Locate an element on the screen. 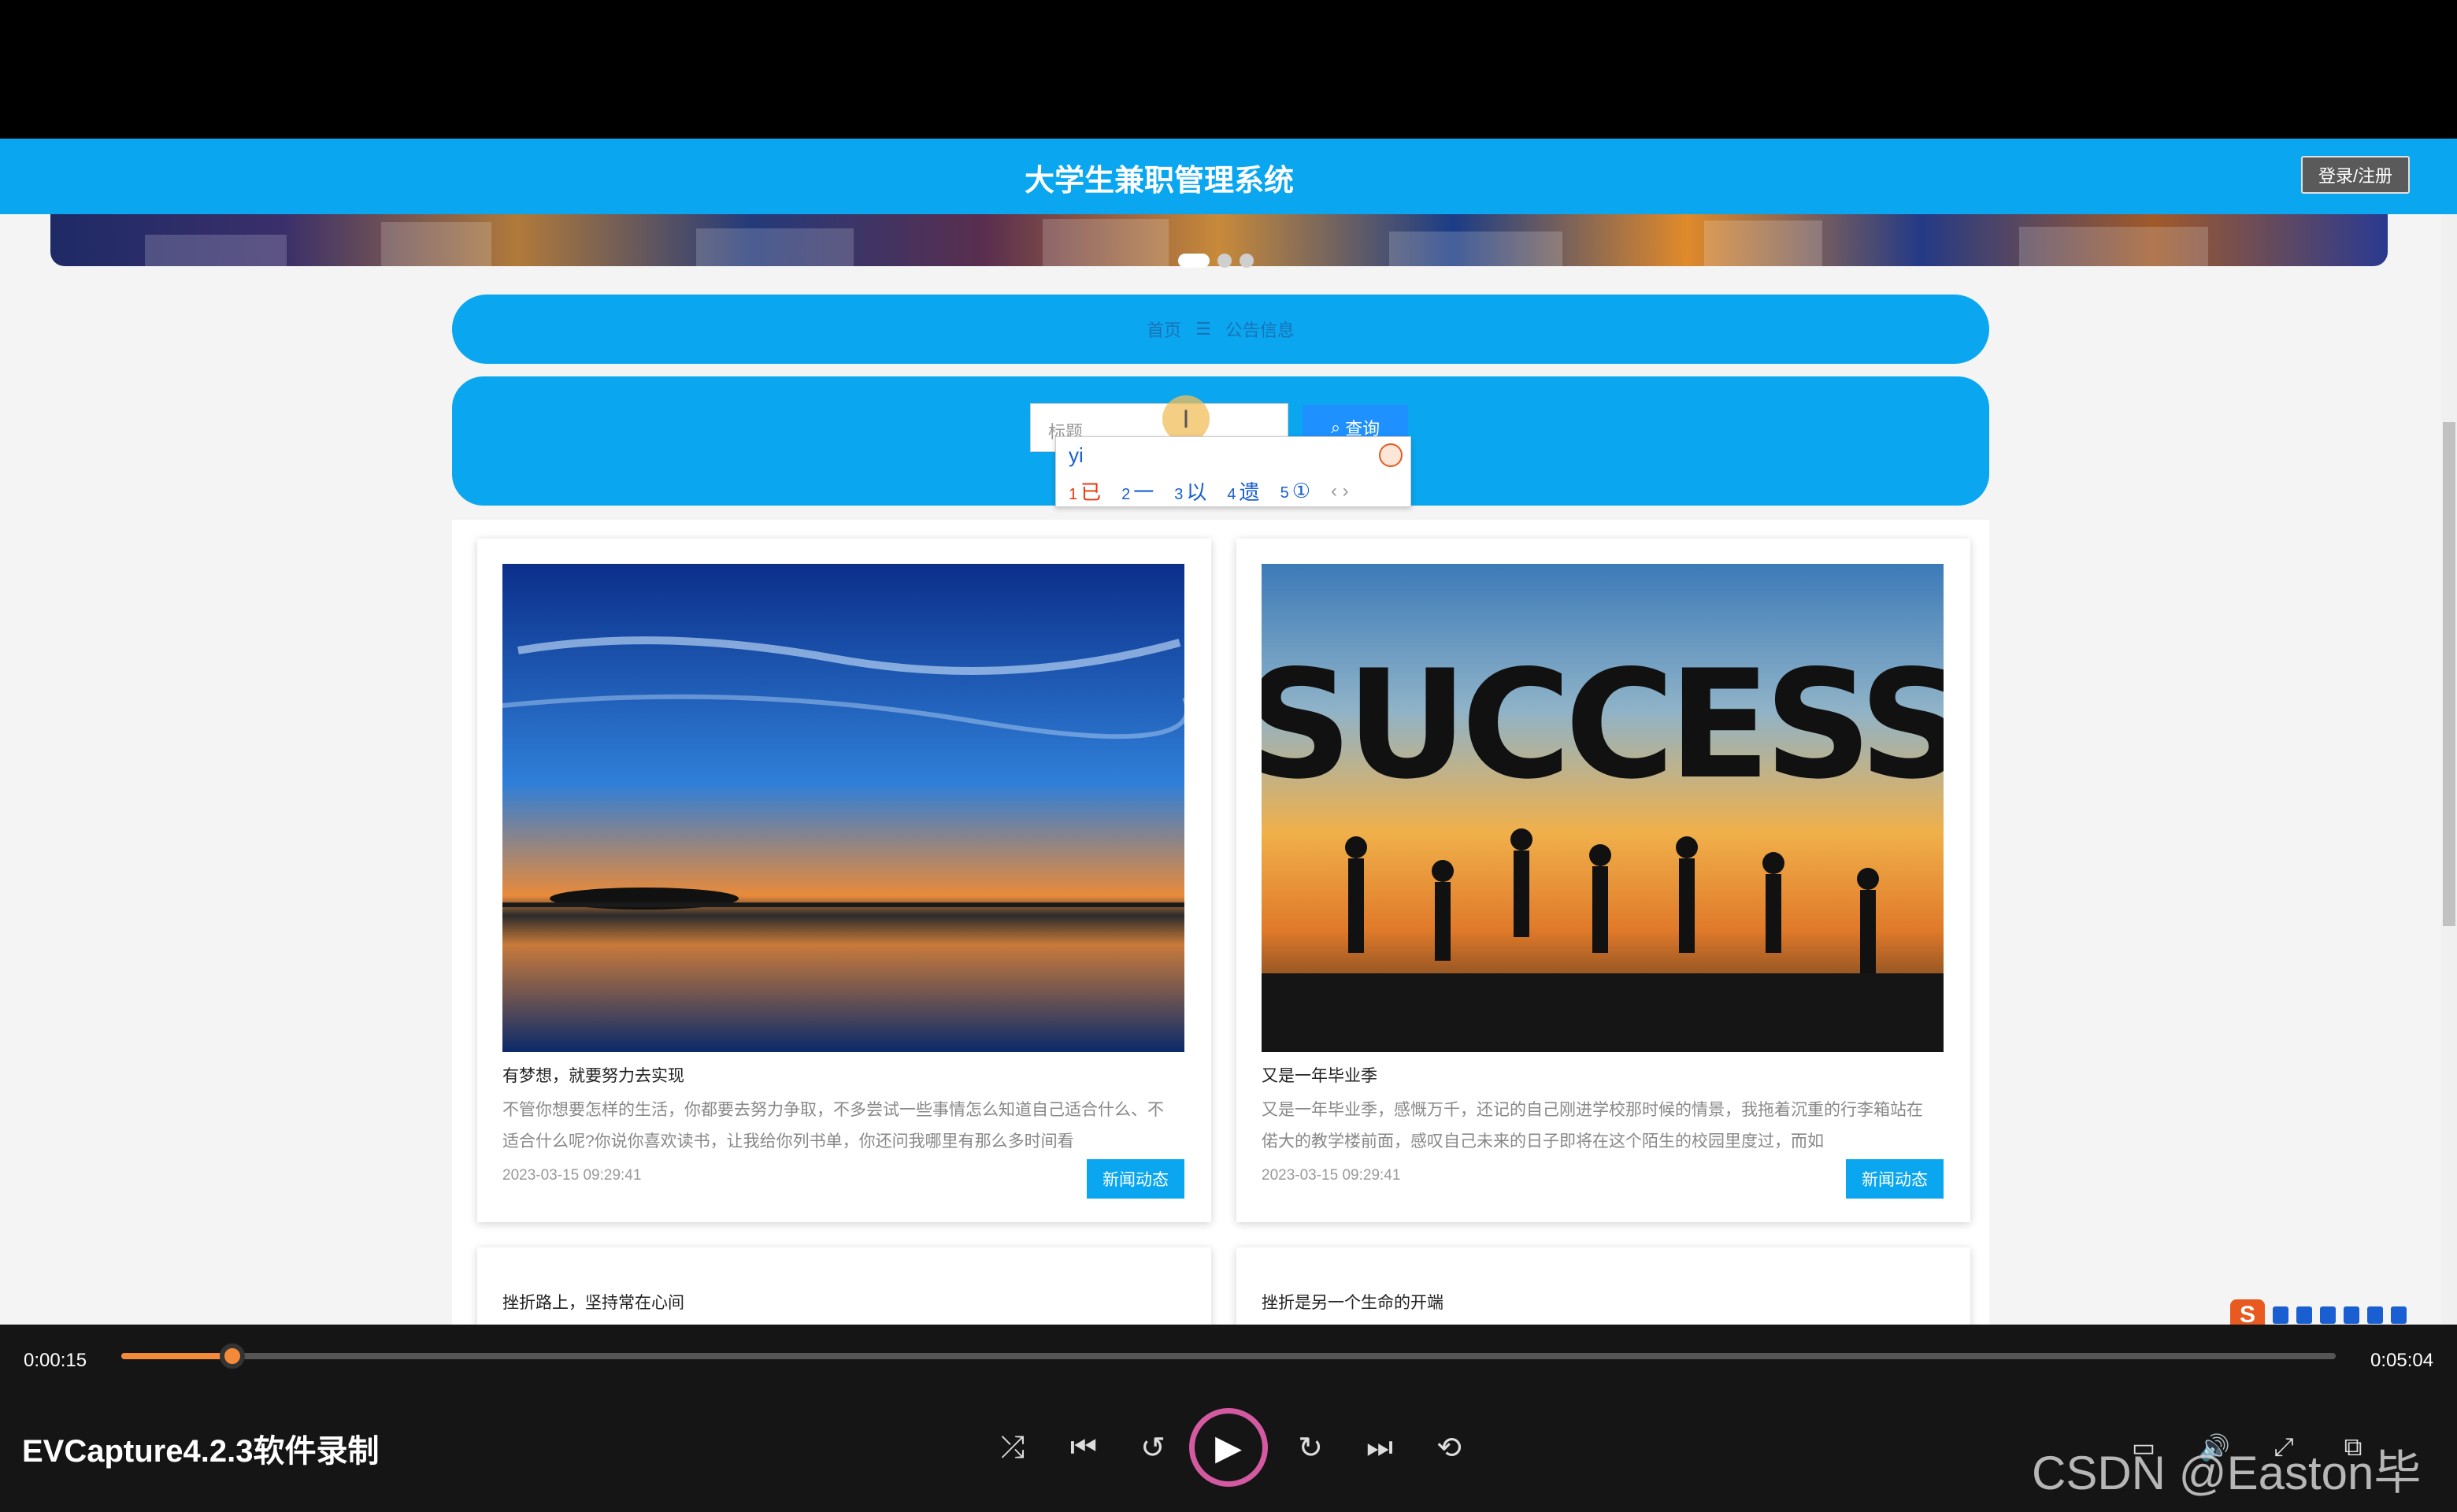 This screenshot has height=1512, width=2457. total-time: 0:05:04 is located at coordinates (2402, 1360).